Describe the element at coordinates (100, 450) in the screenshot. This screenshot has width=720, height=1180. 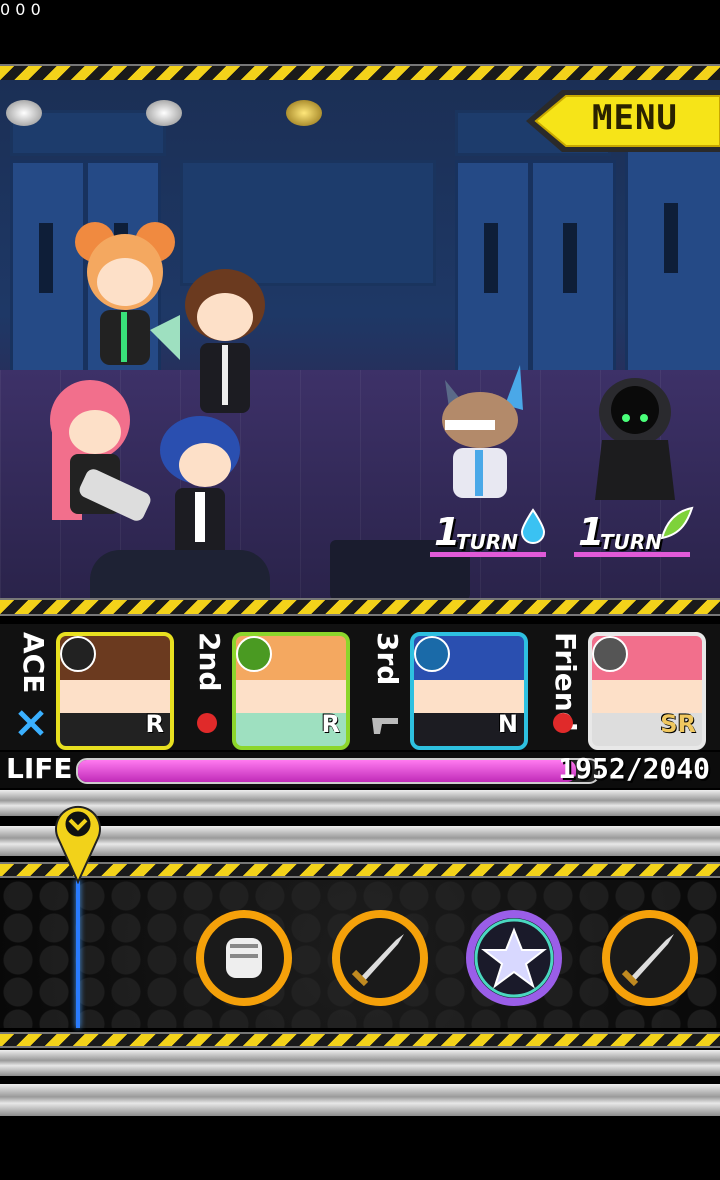
I see `party-character-pink-hair-guitar` at that location.